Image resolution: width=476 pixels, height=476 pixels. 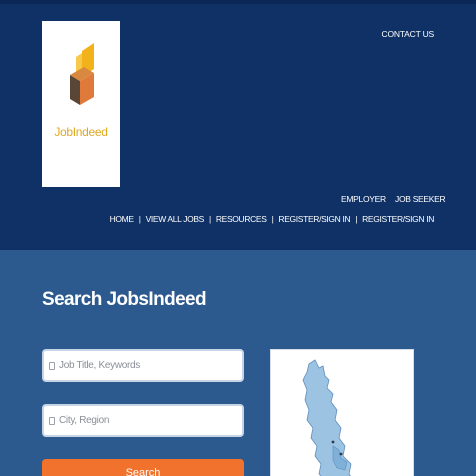 I want to click on logo-blocks-icon, so click(x=82, y=74).